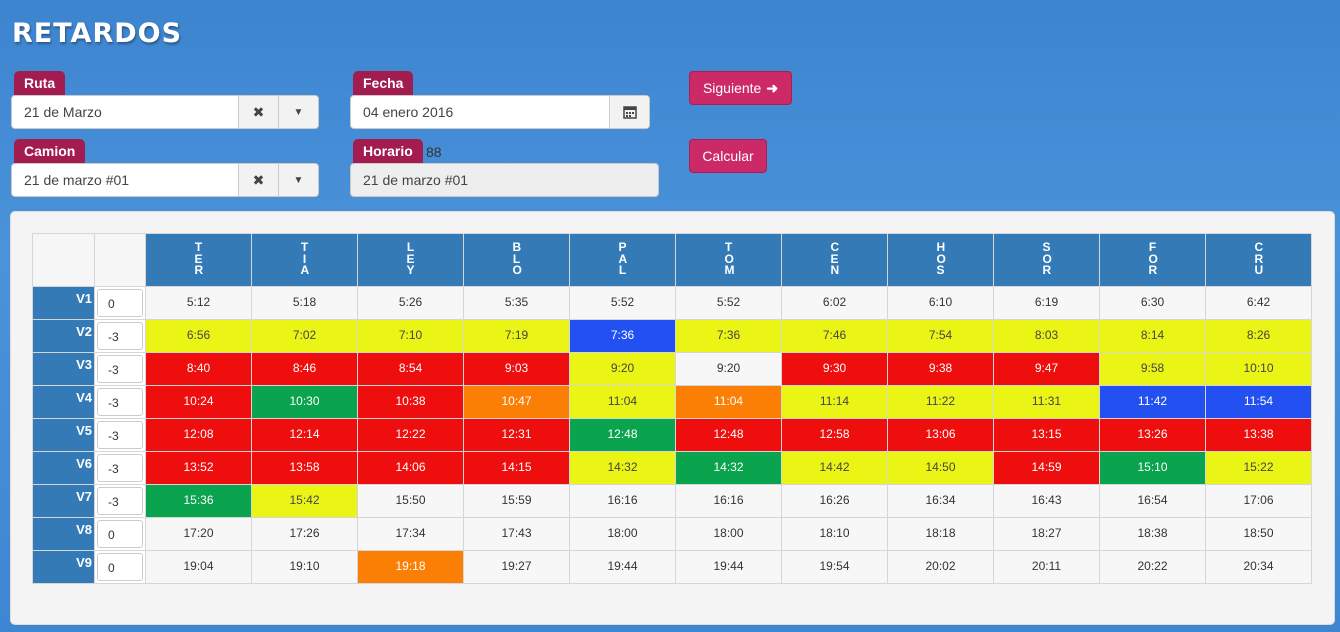 The image size is (1340, 632). I want to click on trip-label: V6, so click(63, 468).